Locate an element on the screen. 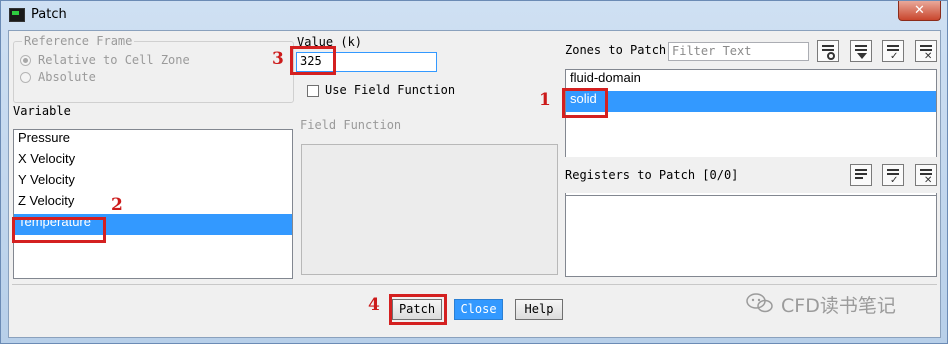  radio-absolute is located at coordinates (25, 77).